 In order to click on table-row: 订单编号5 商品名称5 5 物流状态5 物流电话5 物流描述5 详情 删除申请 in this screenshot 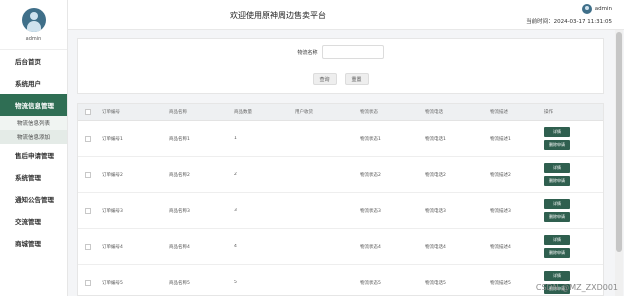, I will do `click(340, 280)`.